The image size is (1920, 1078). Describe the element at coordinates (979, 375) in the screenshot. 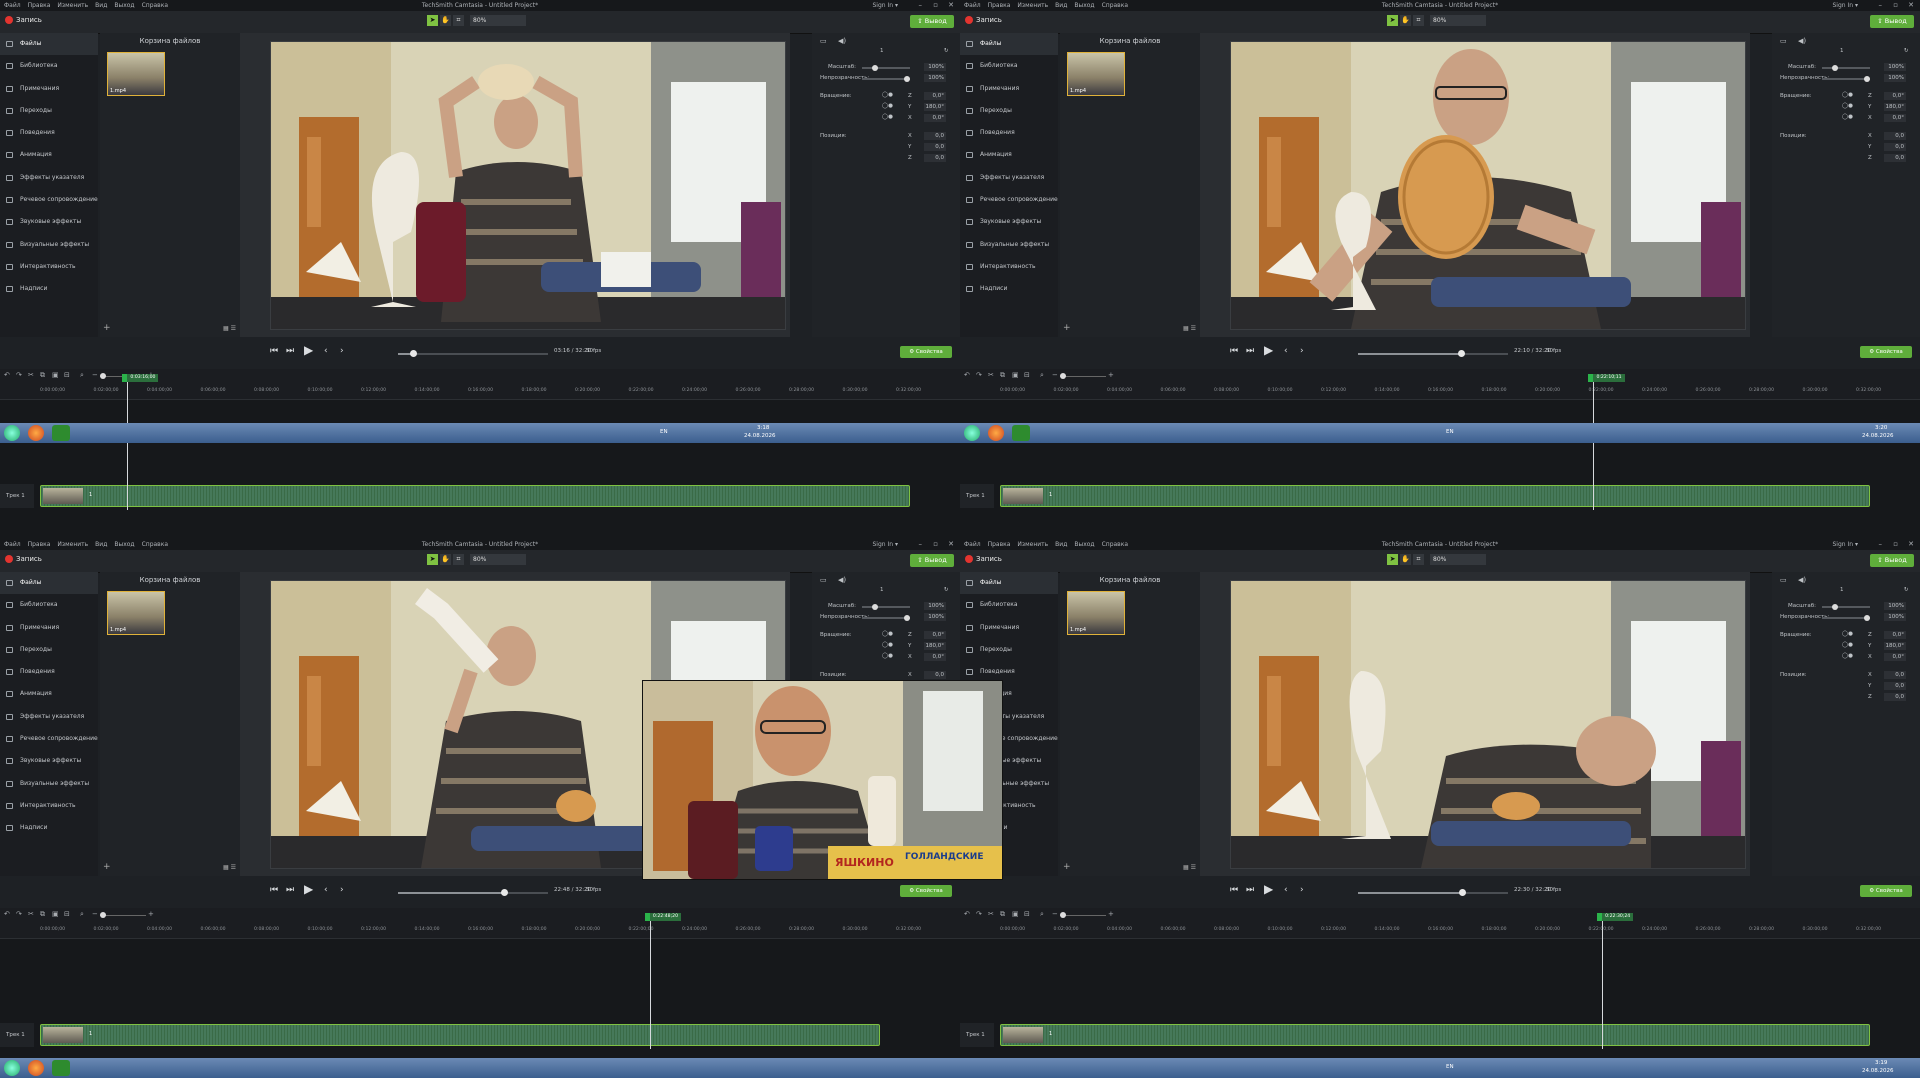

I see `redo-icon: ↷` at that location.